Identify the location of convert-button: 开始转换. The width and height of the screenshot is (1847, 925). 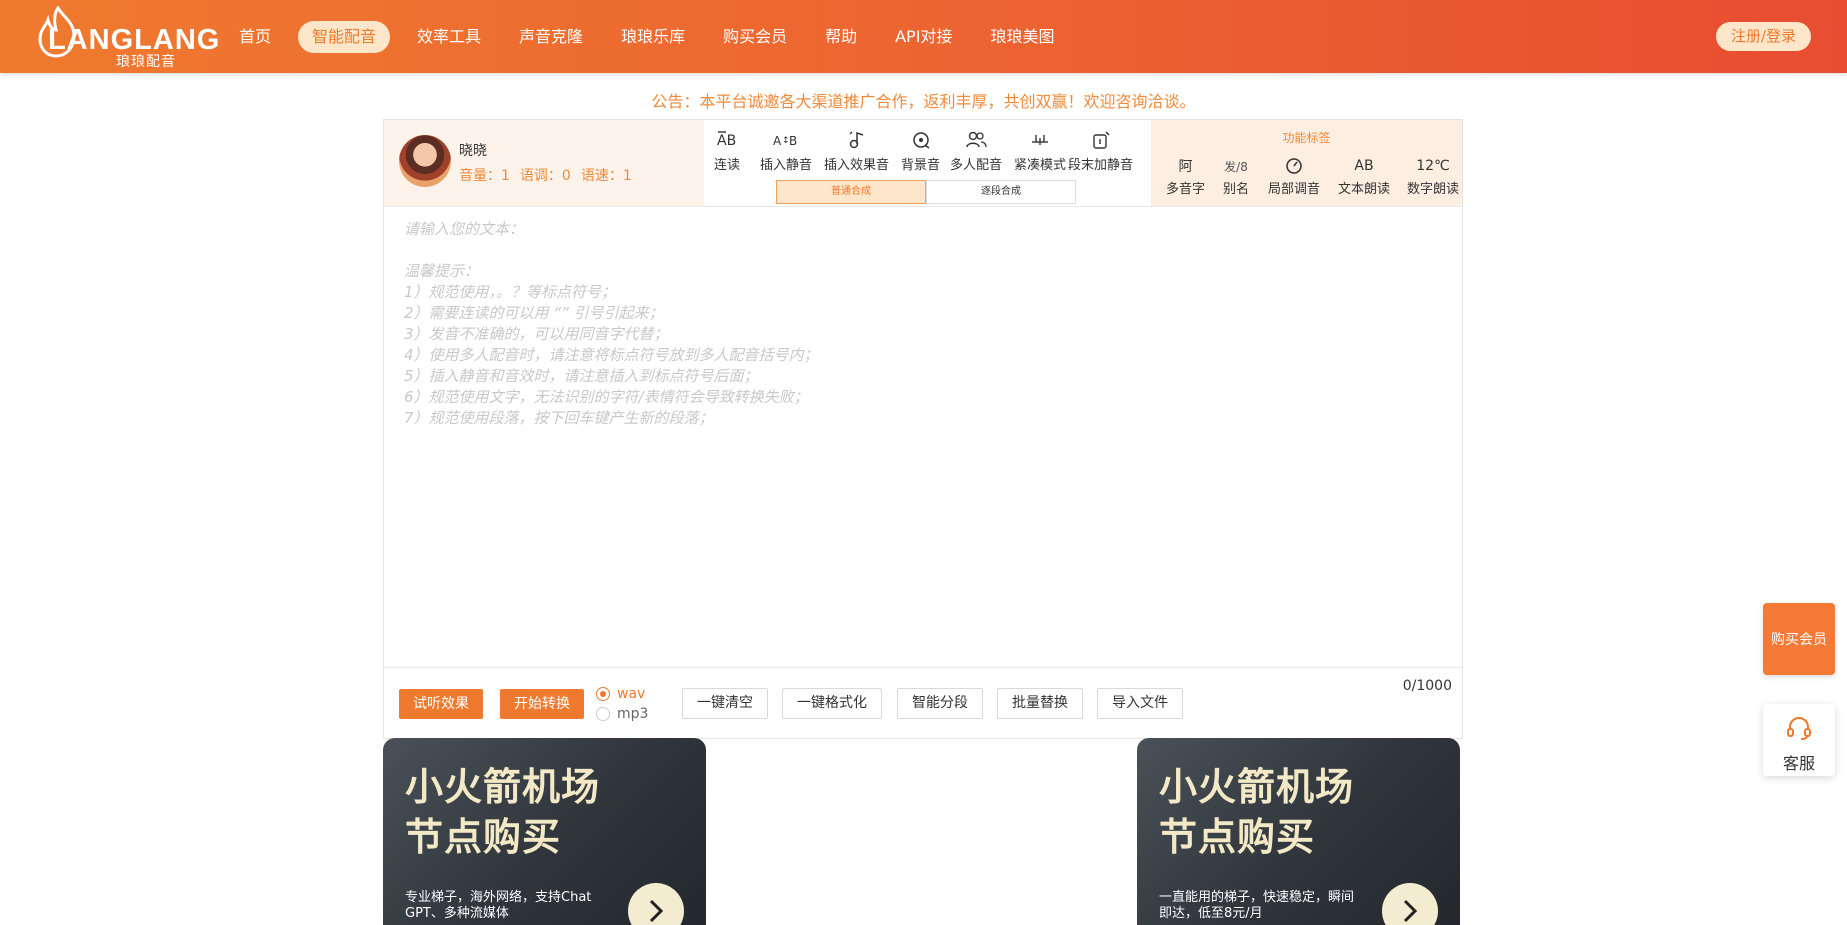
(542, 704).